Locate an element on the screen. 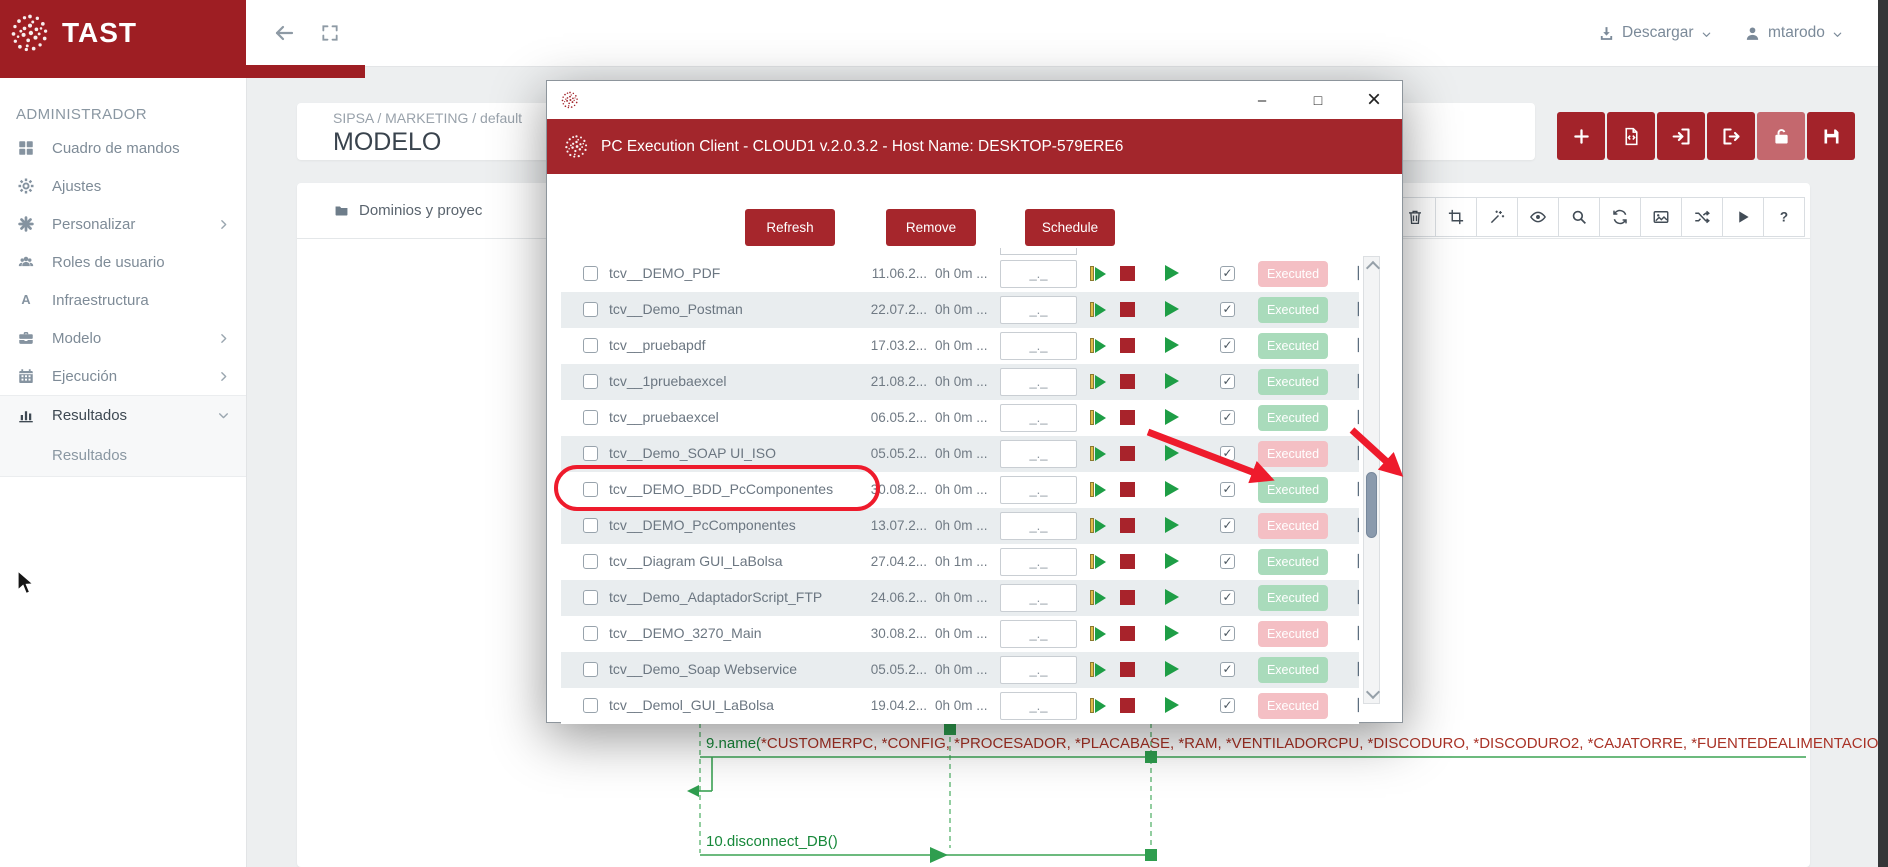 This screenshot has width=1888, height=867. refresh-button: Refresh is located at coordinates (790, 227).